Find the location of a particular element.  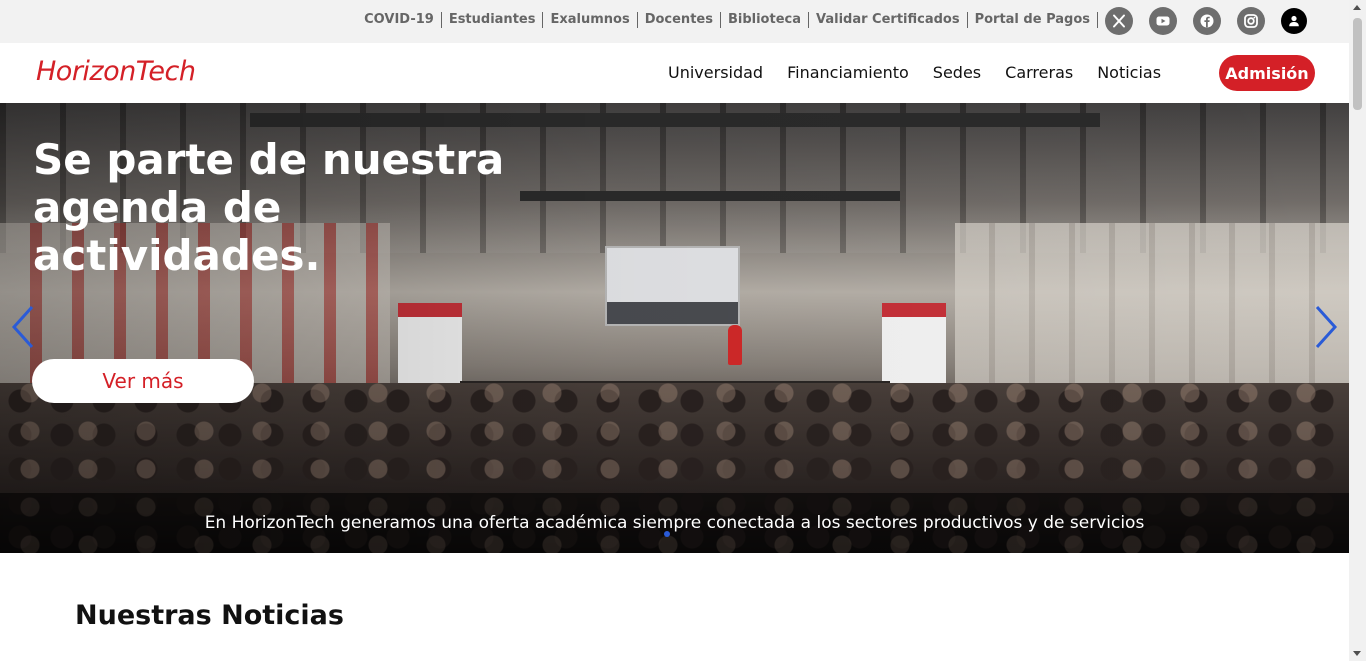

utility-link-portal-pagos: Portal de Pagos is located at coordinates (1032, 20).